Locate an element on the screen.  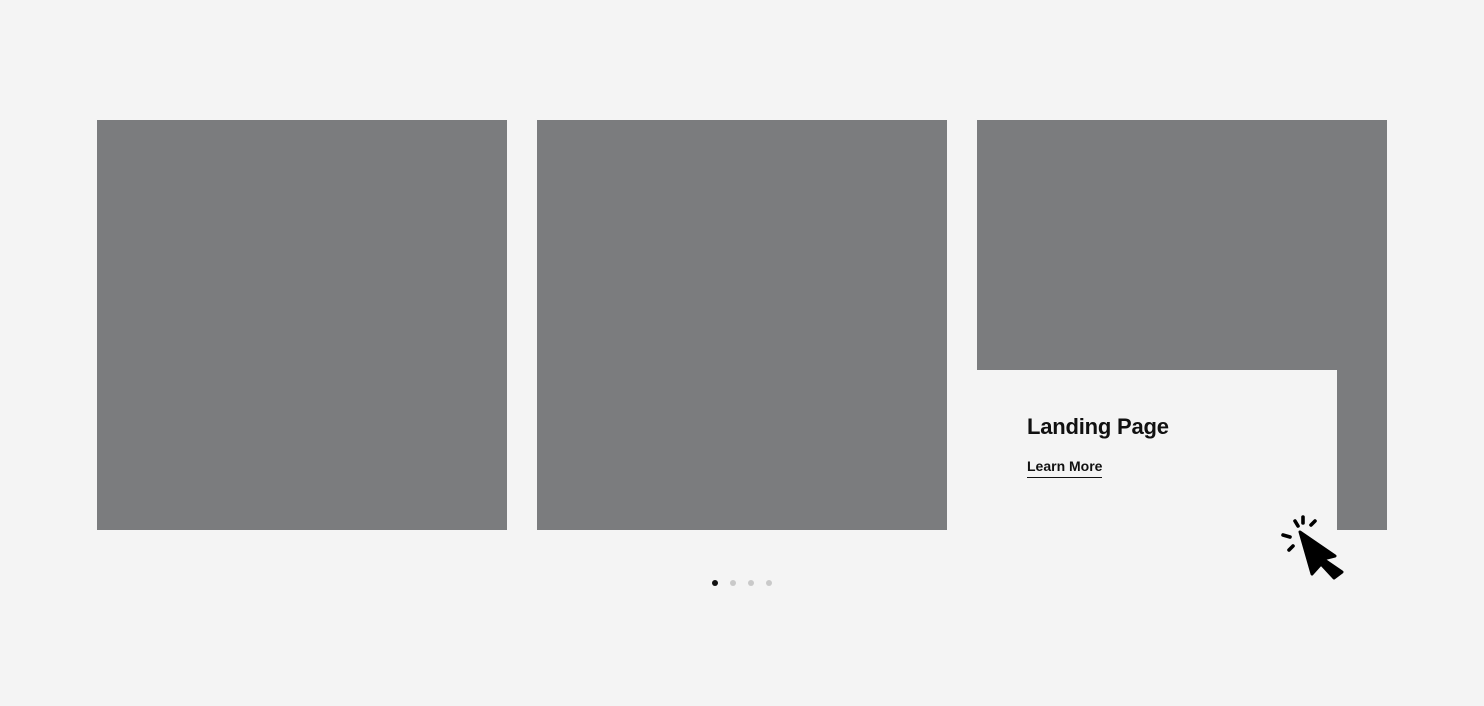
learn-more-link: Learn More is located at coordinates (1065, 468).